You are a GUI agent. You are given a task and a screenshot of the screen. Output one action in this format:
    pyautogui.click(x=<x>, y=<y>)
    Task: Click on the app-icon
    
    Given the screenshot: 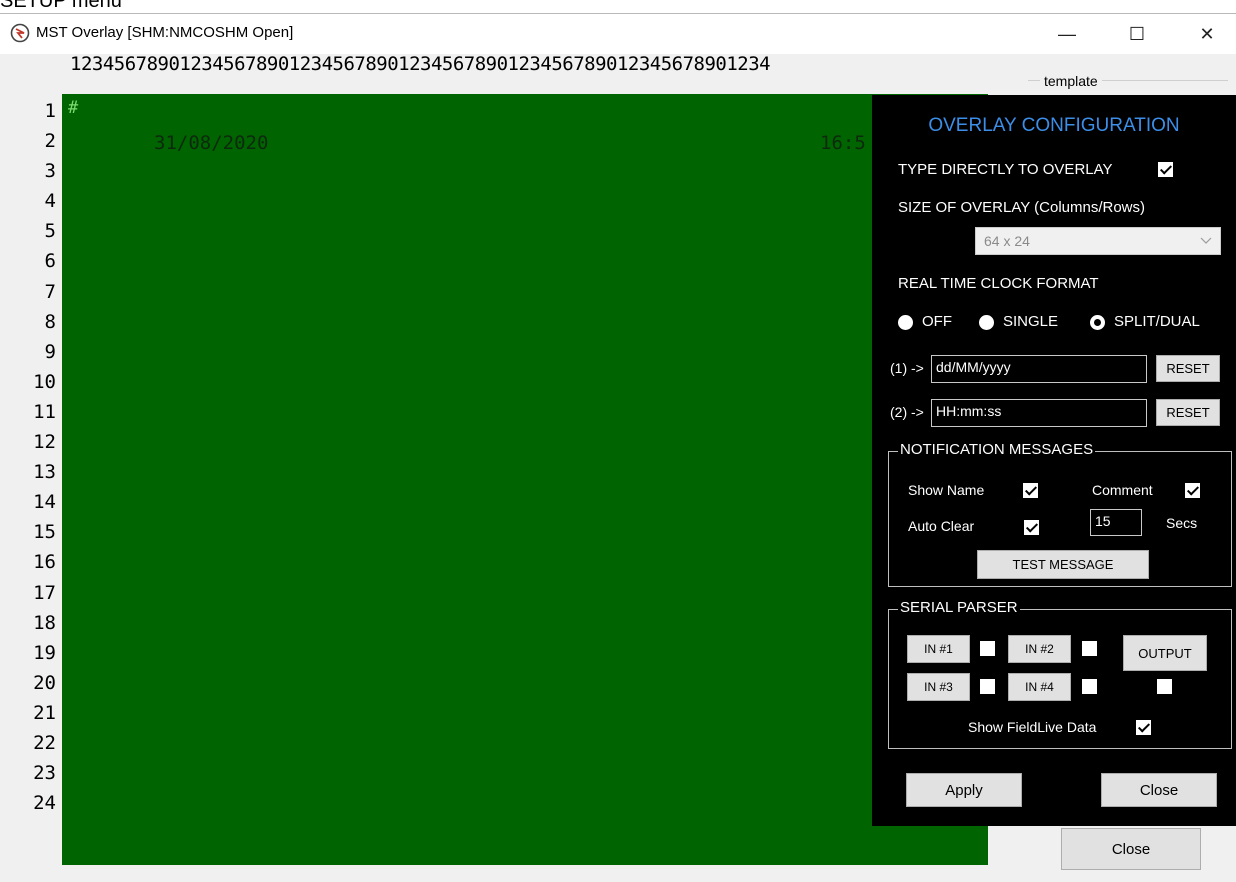 What is the action you would take?
    pyautogui.click(x=20, y=33)
    